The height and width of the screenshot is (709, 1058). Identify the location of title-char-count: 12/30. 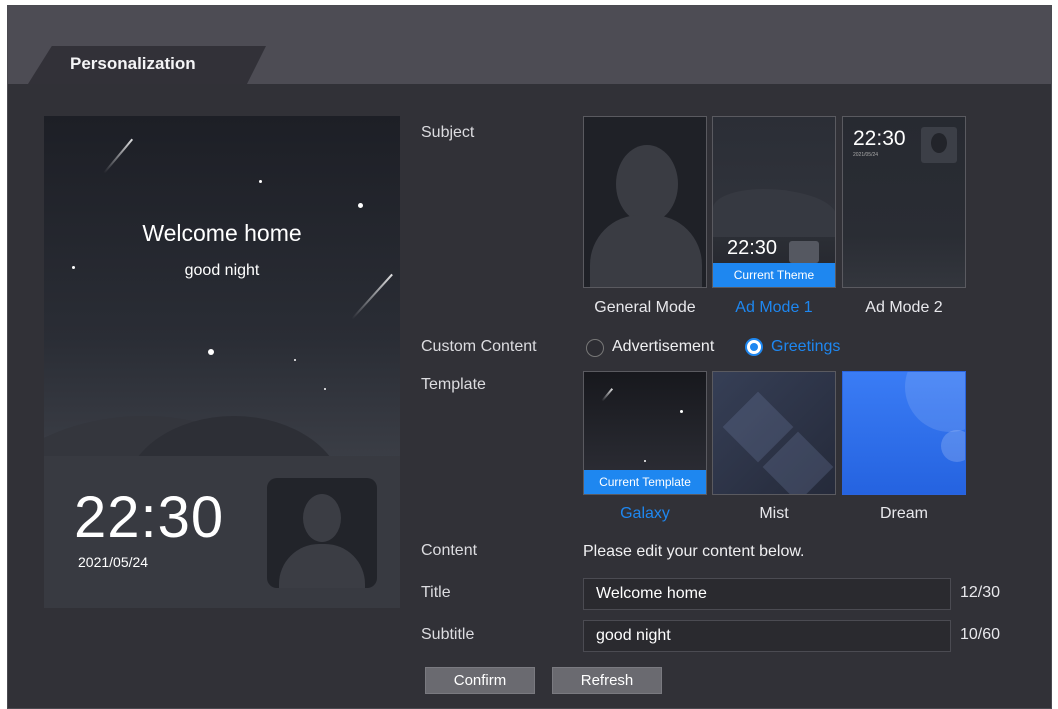
(980, 592).